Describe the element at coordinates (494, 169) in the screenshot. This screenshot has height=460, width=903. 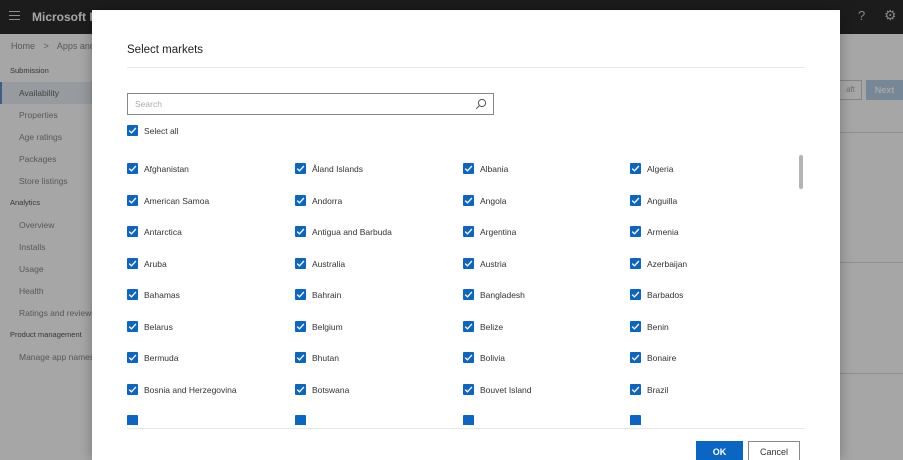
I see `market-label: Albania` at that location.